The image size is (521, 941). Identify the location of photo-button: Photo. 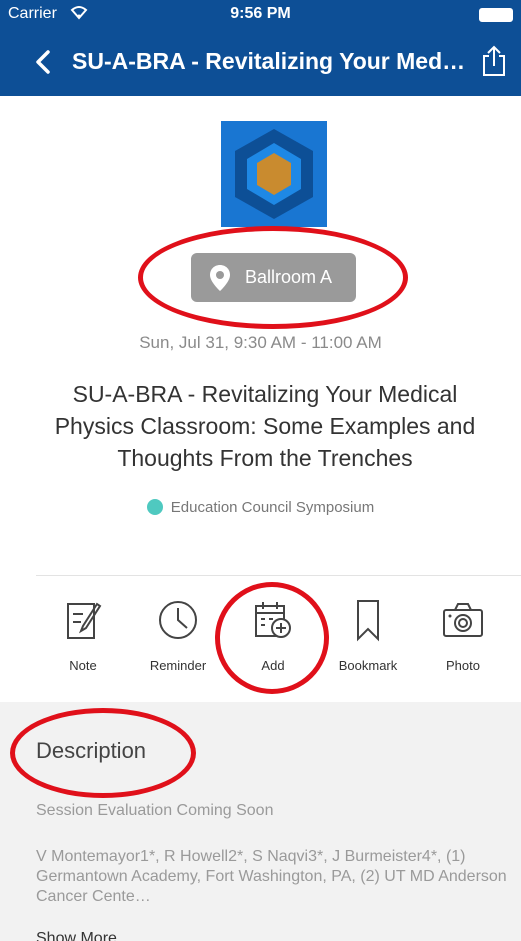
(463, 643).